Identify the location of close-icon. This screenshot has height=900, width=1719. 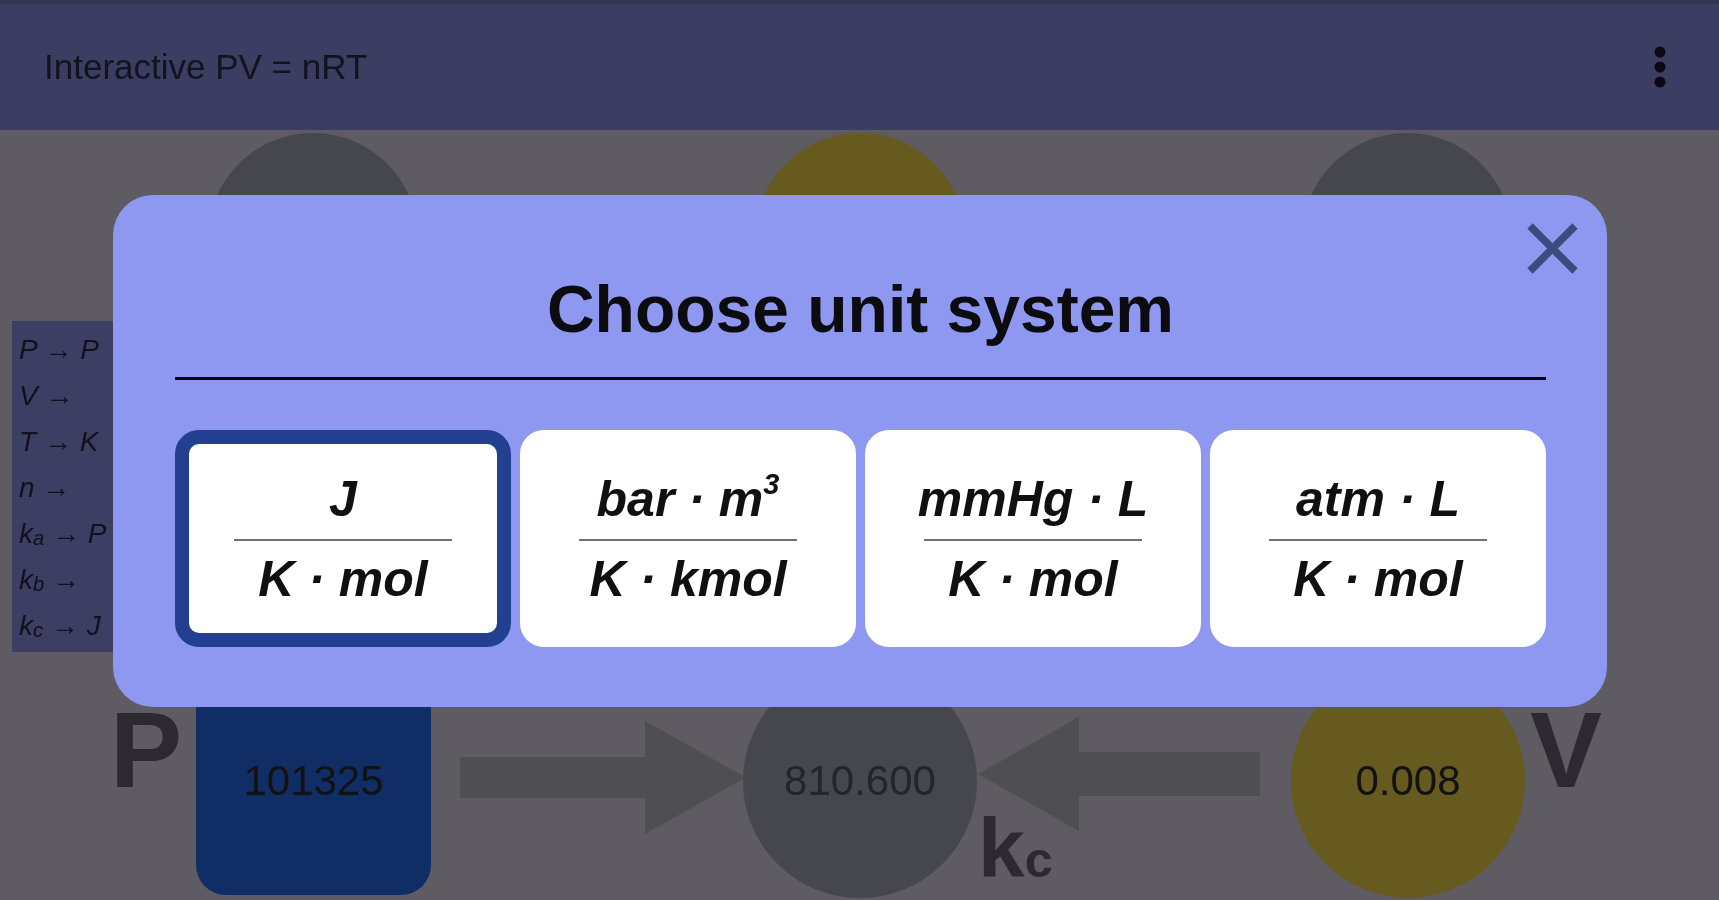
(1552, 248).